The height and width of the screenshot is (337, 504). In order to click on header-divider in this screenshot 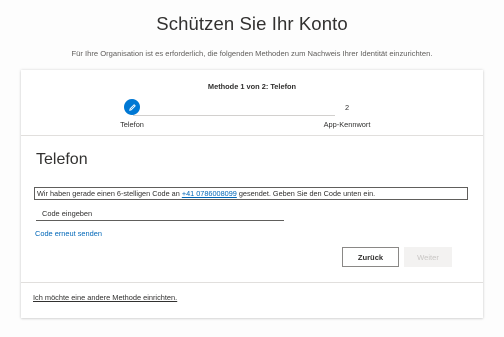, I will do `click(252, 135)`.